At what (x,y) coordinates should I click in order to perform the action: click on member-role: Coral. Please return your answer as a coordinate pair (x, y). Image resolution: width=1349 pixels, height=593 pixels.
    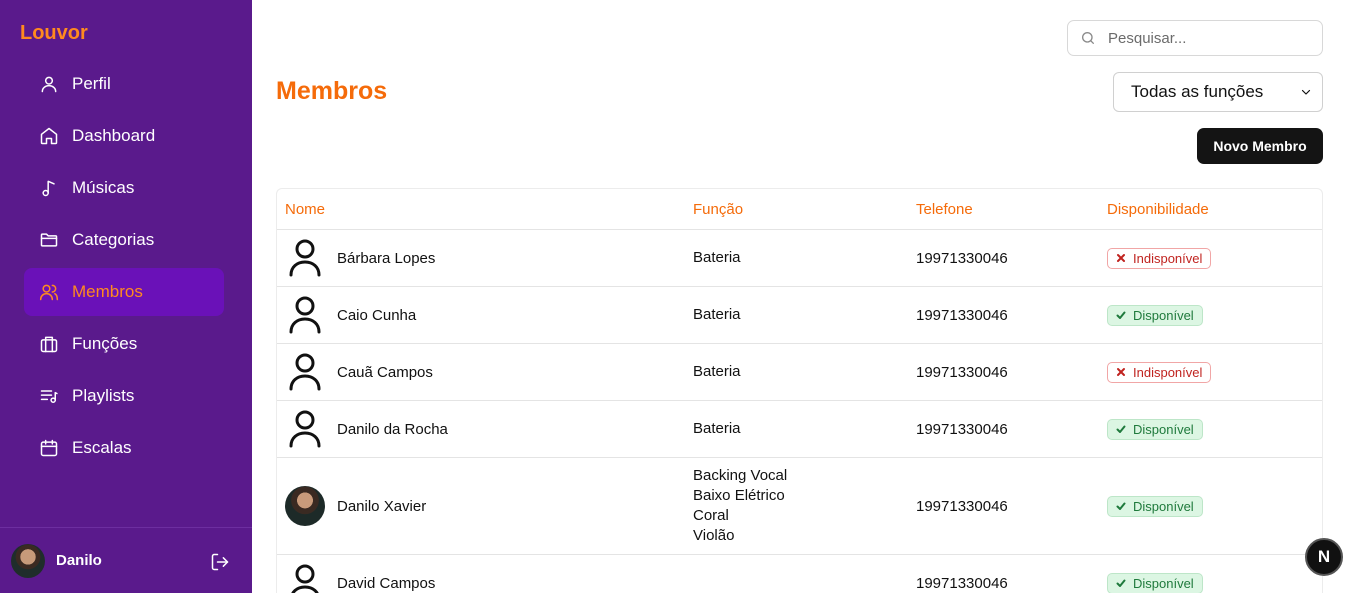
    Looking at the image, I should click on (711, 515).